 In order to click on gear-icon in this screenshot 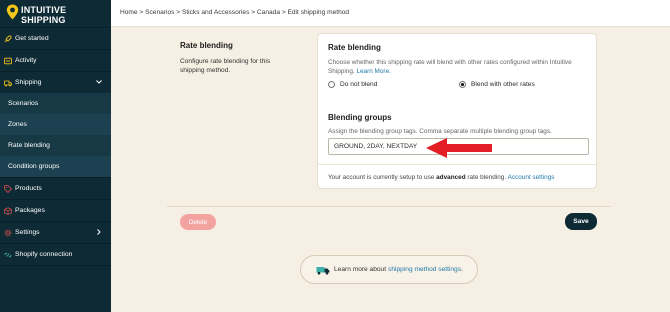, I will do `click(8, 233)`.